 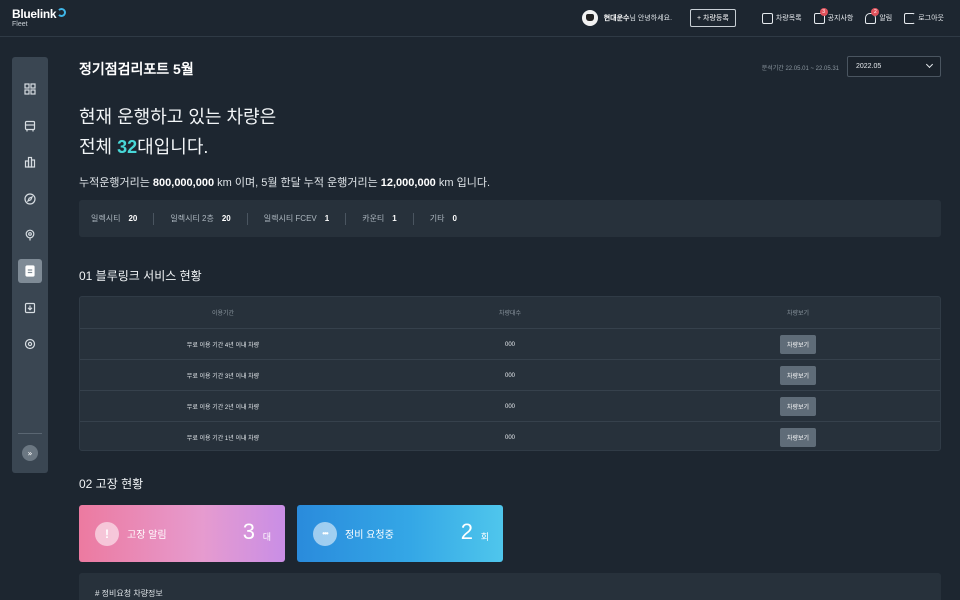 What do you see at coordinates (223, 346) in the screenshot?
I see `period-cell: 무료 이용 기간 4년 이내 차량` at bounding box center [223, 346].